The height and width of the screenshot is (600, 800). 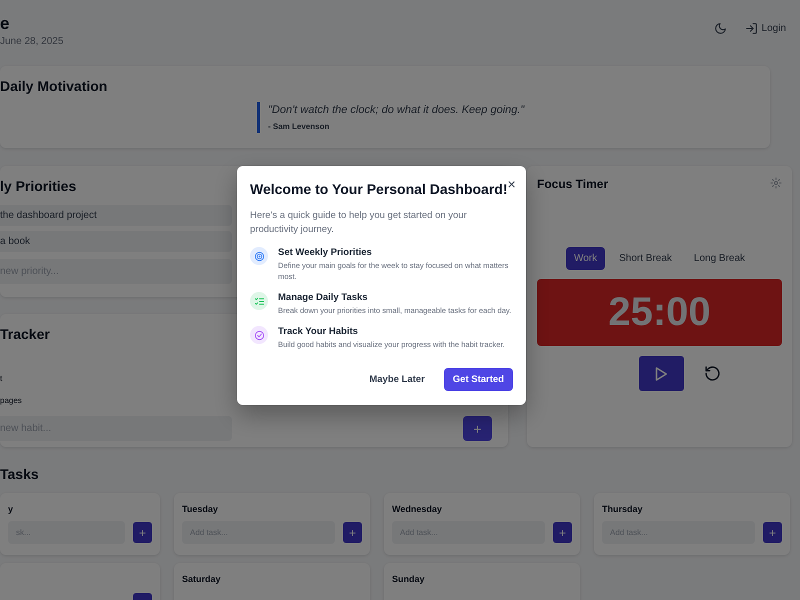 What do you see at coordinates (318, 331) in the screenshot?
I see `feature-title: Track Your Habits` at bounding box center [318, 331].